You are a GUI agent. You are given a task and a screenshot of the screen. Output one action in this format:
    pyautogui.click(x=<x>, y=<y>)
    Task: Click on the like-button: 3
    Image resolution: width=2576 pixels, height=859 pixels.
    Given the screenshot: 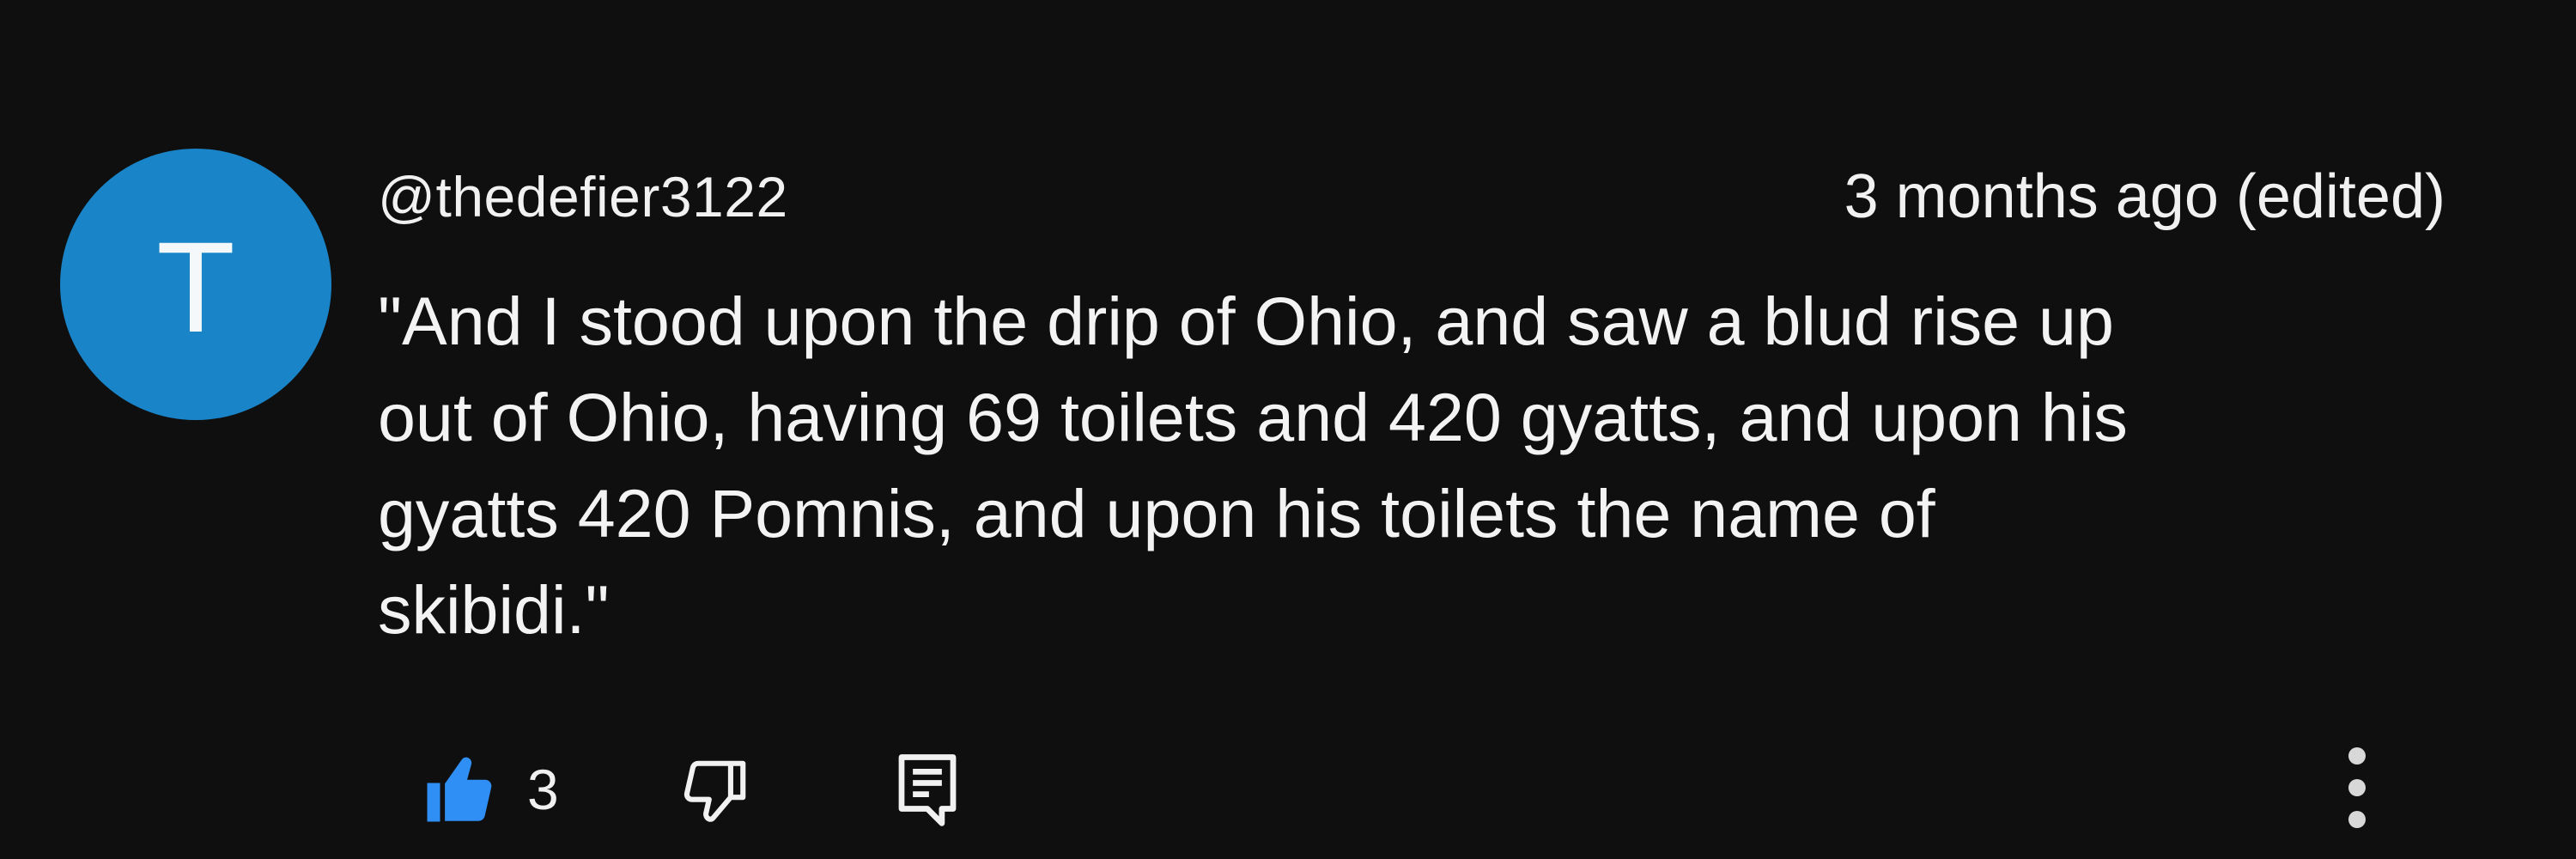 What is the action you would take?
    pyautogui.click(x=490, y=789)
    